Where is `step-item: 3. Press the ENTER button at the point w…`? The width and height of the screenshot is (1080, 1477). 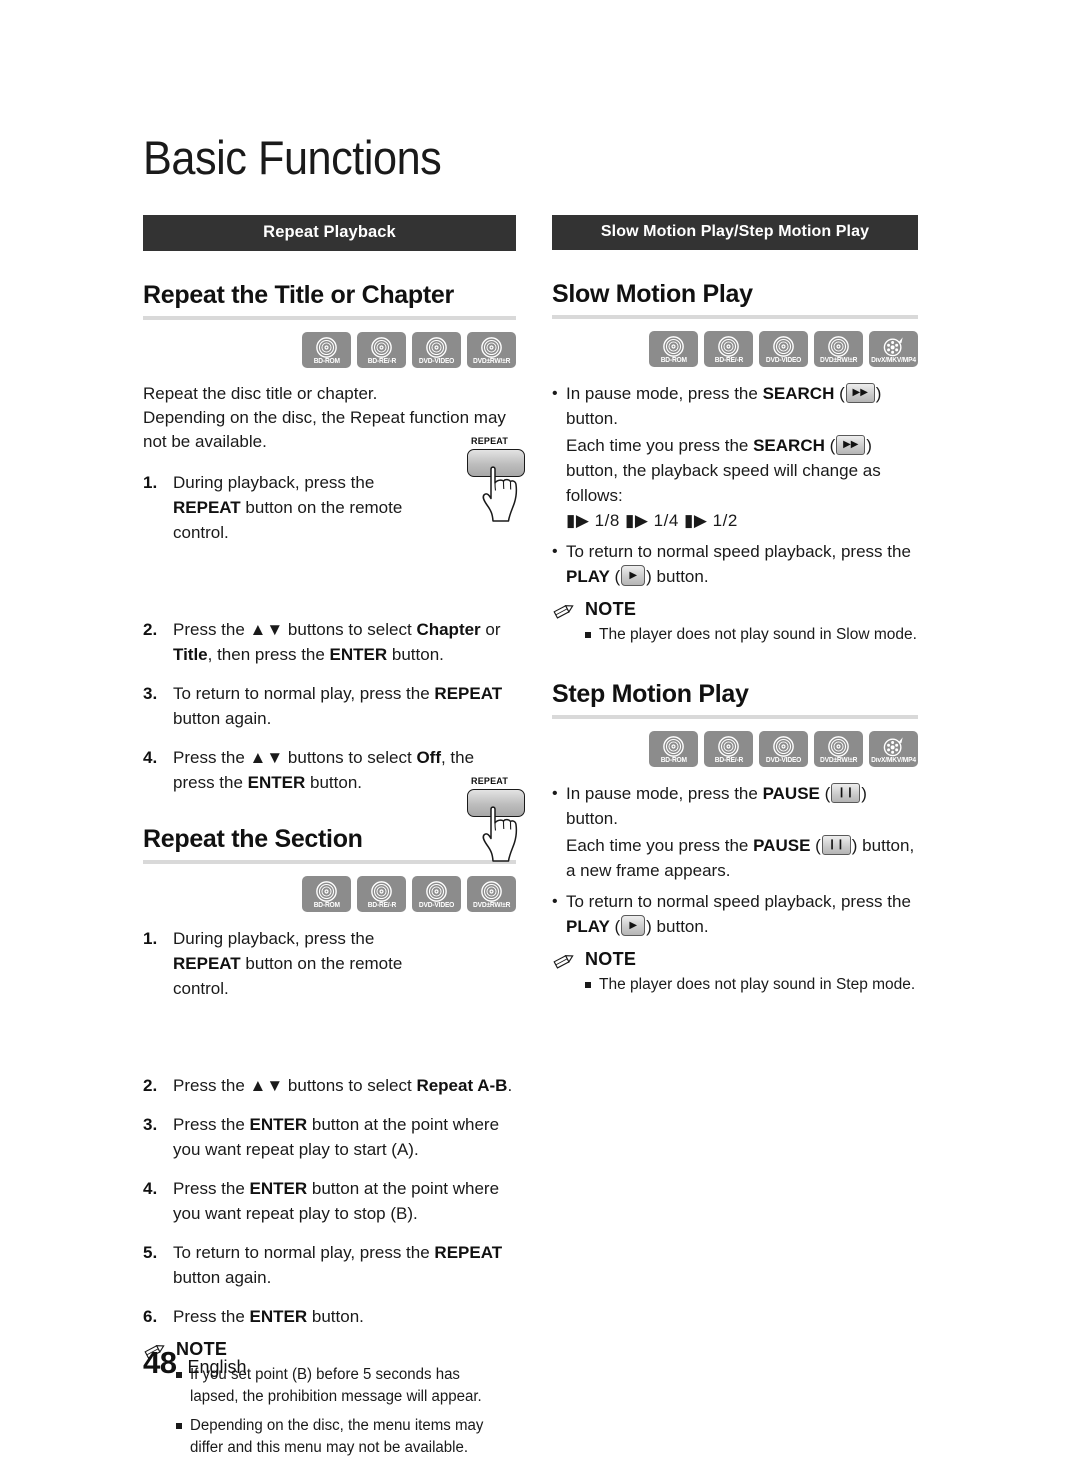
step-item: 3. Press the ENTER button at the point w… is located at coordinates (329, 1137).